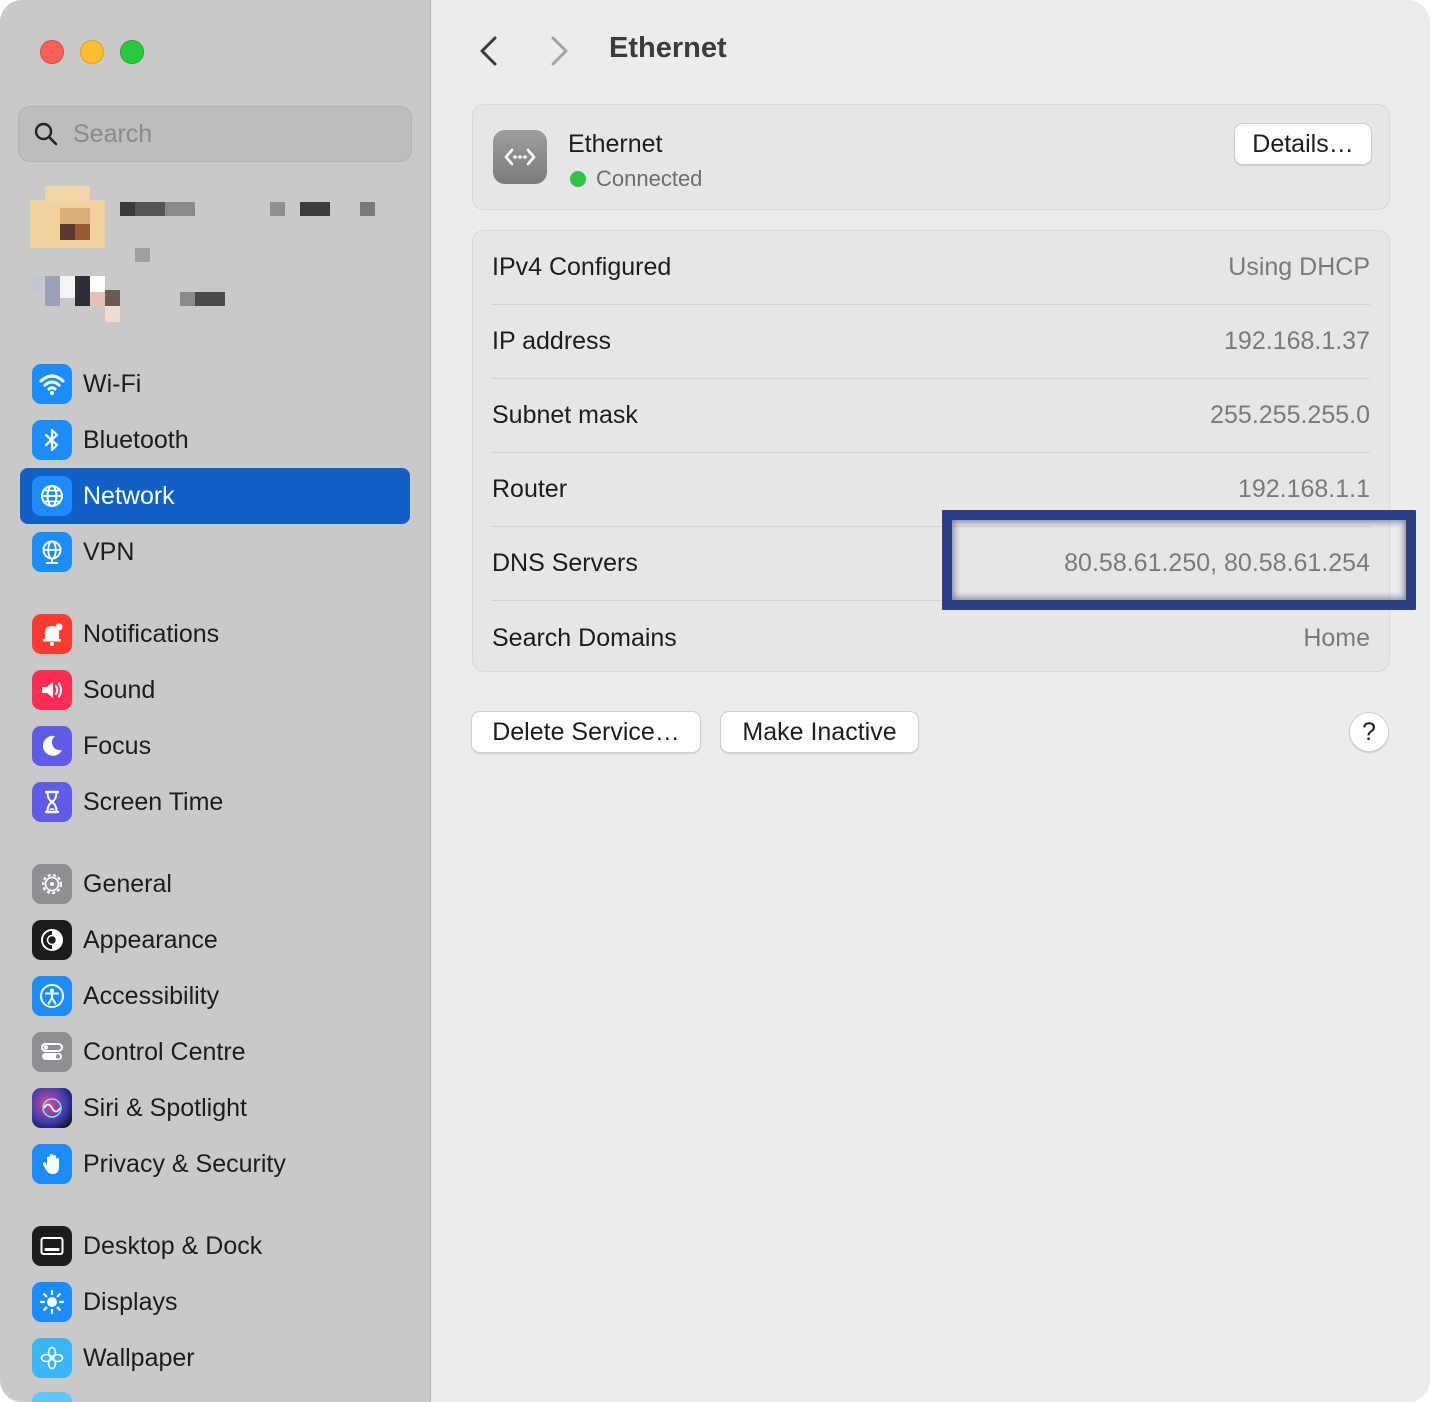  What do you see at coordinates (559, 51) in the screenshot?
I see `forward-arrow-icon` at bounding box center [559, 51].